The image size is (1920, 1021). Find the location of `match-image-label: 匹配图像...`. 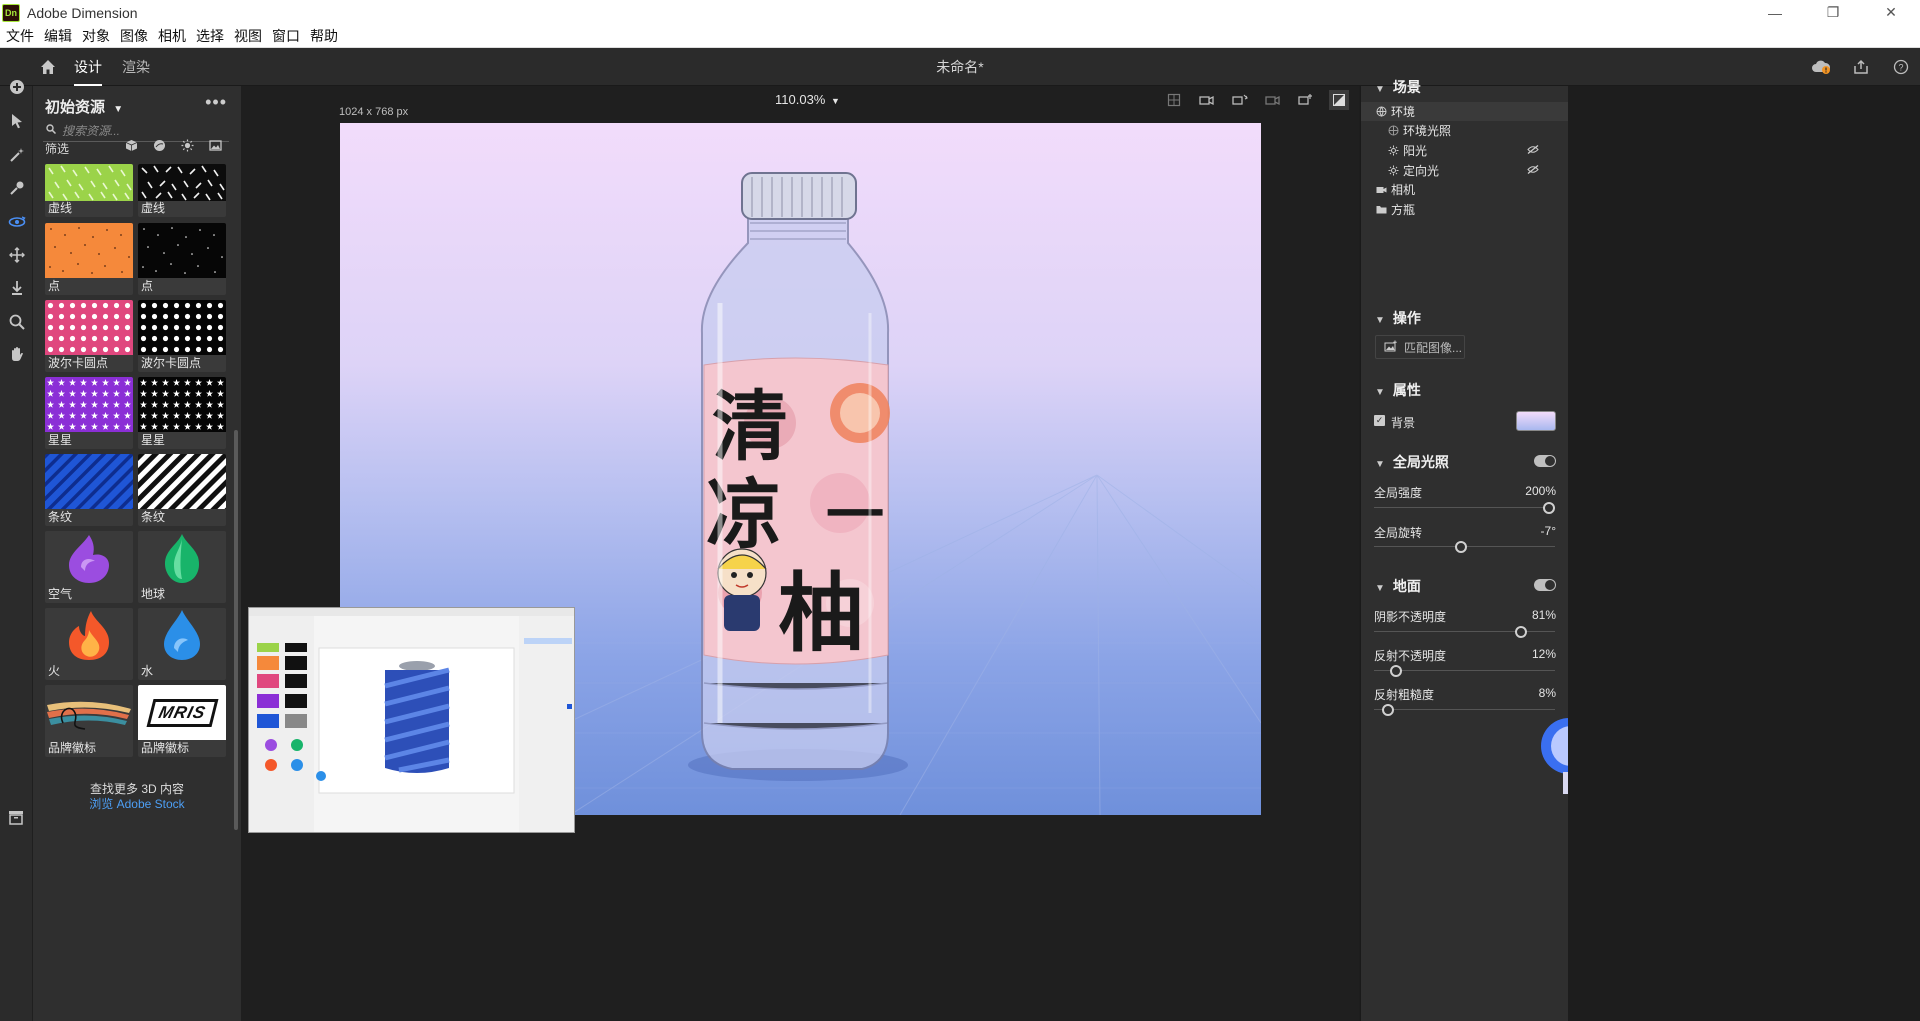

match-image-label: 匹配图像... is located at coordinates (1433, 347).